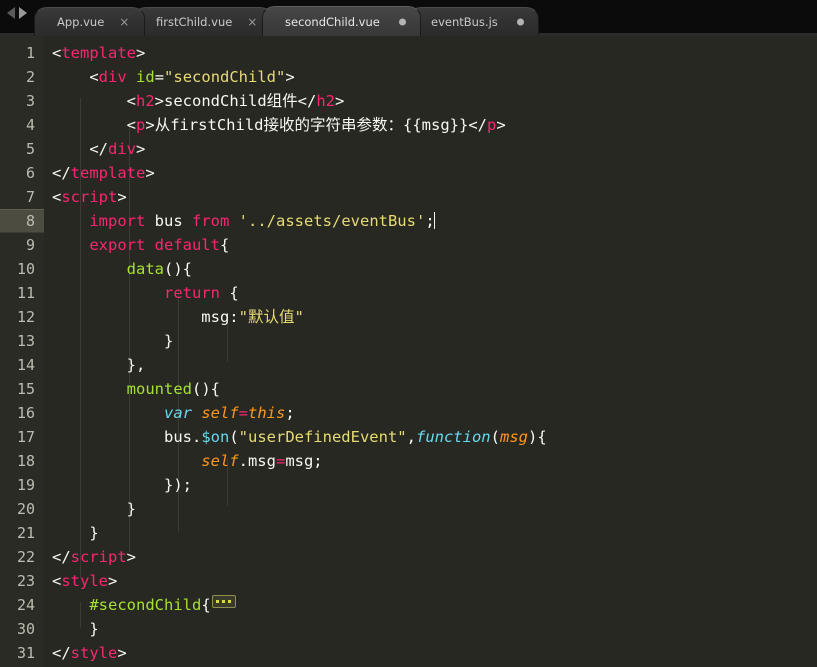 The image size is (817, 667). What do you see at coordinates (430, 77) in the screenshot?
I see `code-line: <div id="secondChild">` at bounding box center [430, 77].